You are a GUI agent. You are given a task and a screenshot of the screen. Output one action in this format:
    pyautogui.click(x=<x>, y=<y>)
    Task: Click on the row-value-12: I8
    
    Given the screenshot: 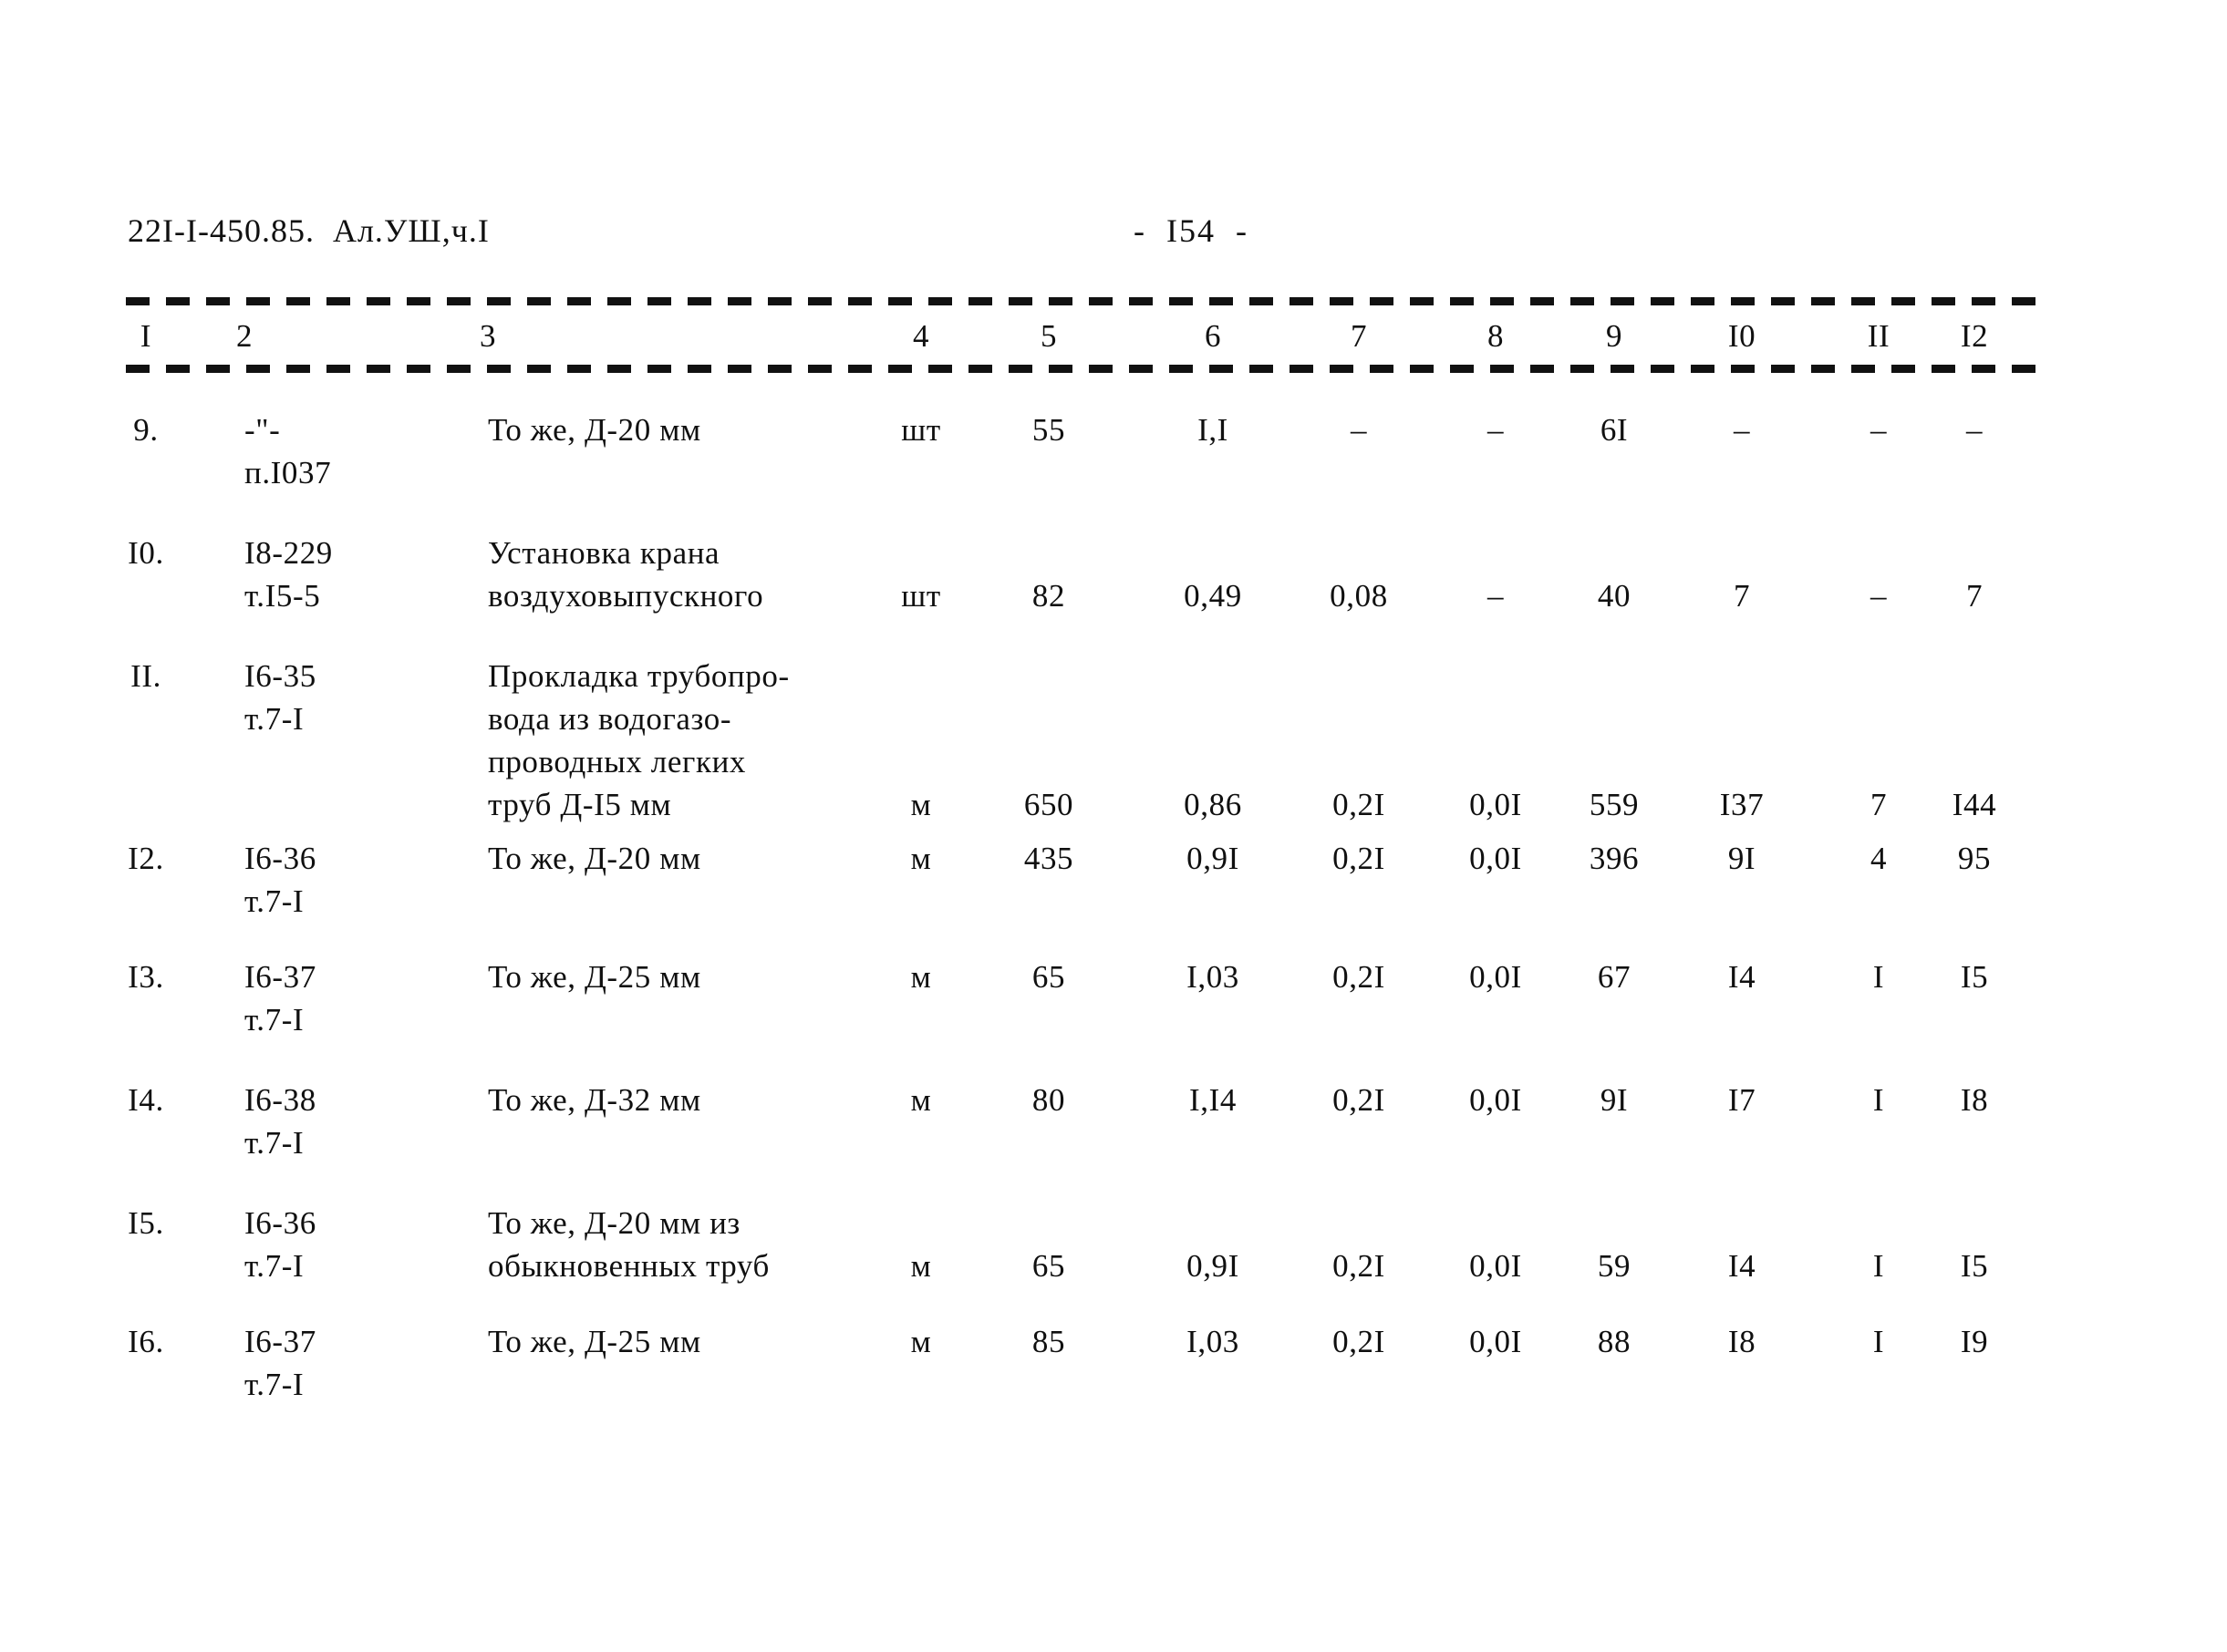 What is the action you would take?
    pyautogui.click(x=1975, y=1100)
    